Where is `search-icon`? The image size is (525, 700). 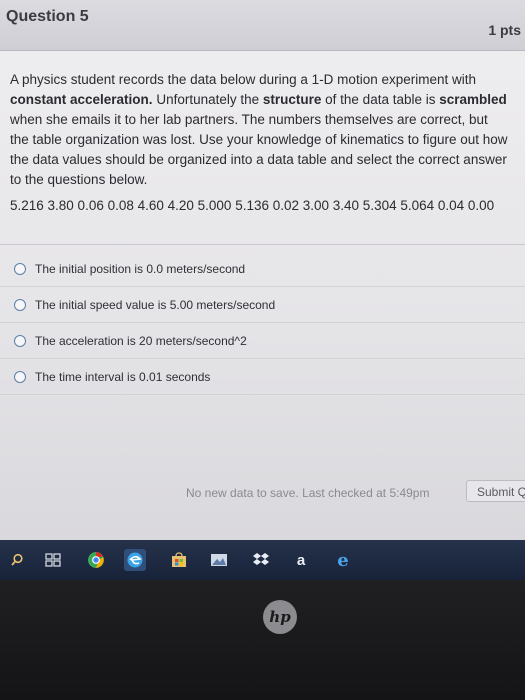
search-icon is located at coordinates (17, 560).